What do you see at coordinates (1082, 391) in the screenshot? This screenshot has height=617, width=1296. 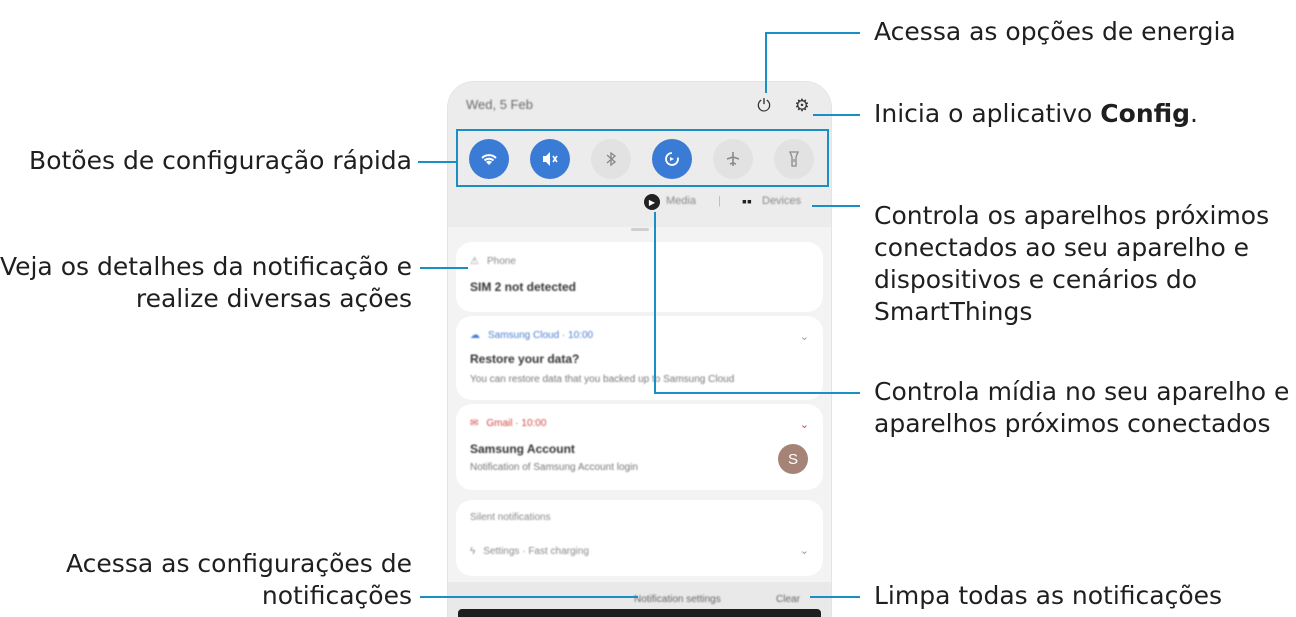 I see `annotation-media-1: Controla mídia no seu aparelho e` at bounding box center [1082, 391].